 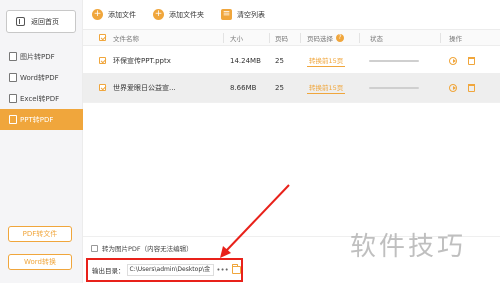 I want to click on file-name: 环保宣传PPT.pptx, so click(x=142, y=60).